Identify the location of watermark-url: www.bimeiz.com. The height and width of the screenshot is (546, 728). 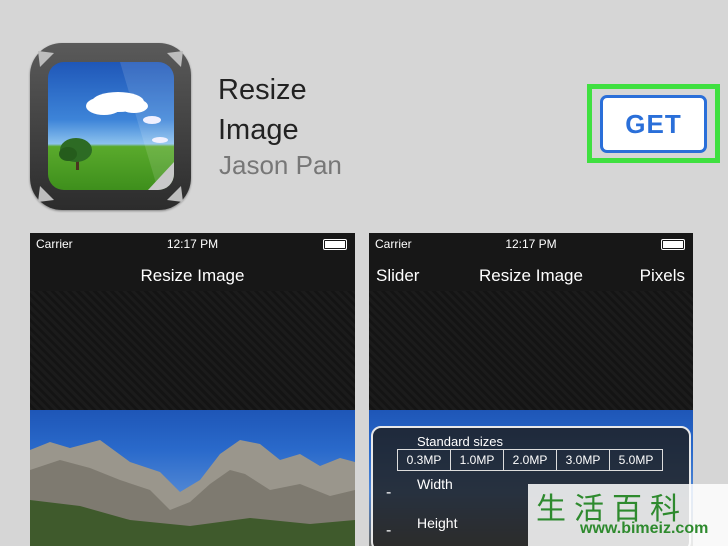
(644, 528).